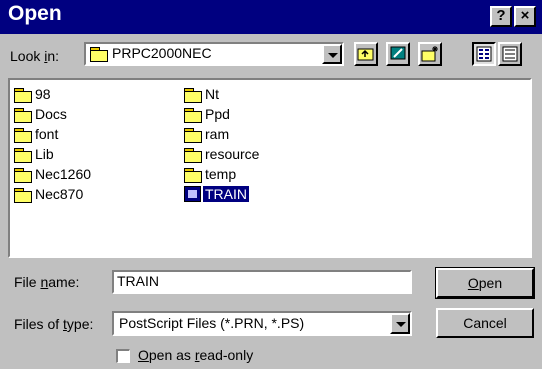  What do you see at coordinates (162, 53) in the screenshot?
I see `look-in-value: PRPC2000NEC` at bounding box center [162, 53].